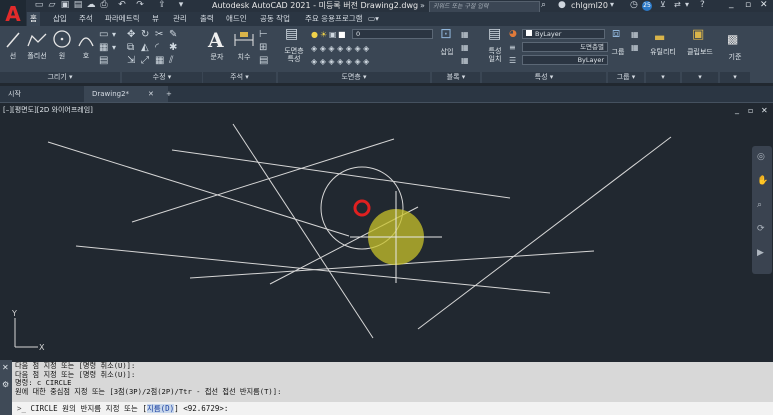  I want to click on panel-title-draw: 그리기 ▾, so click(60, 77).